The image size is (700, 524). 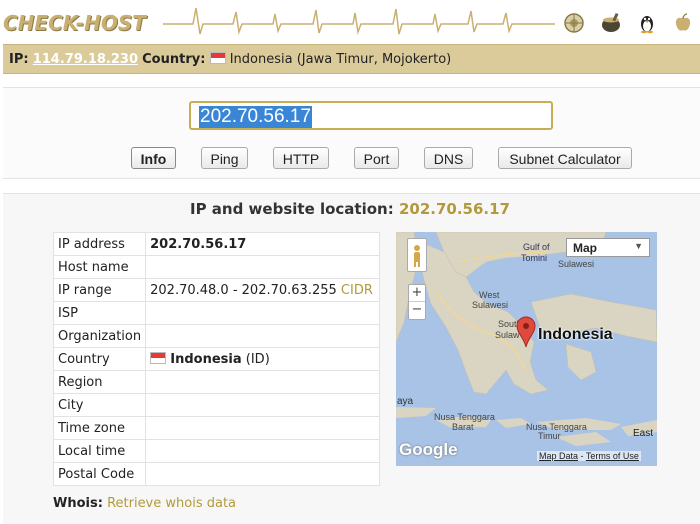 I want to click on map-label-sulawesi: Sulawesi, so click(x=576, y=264).